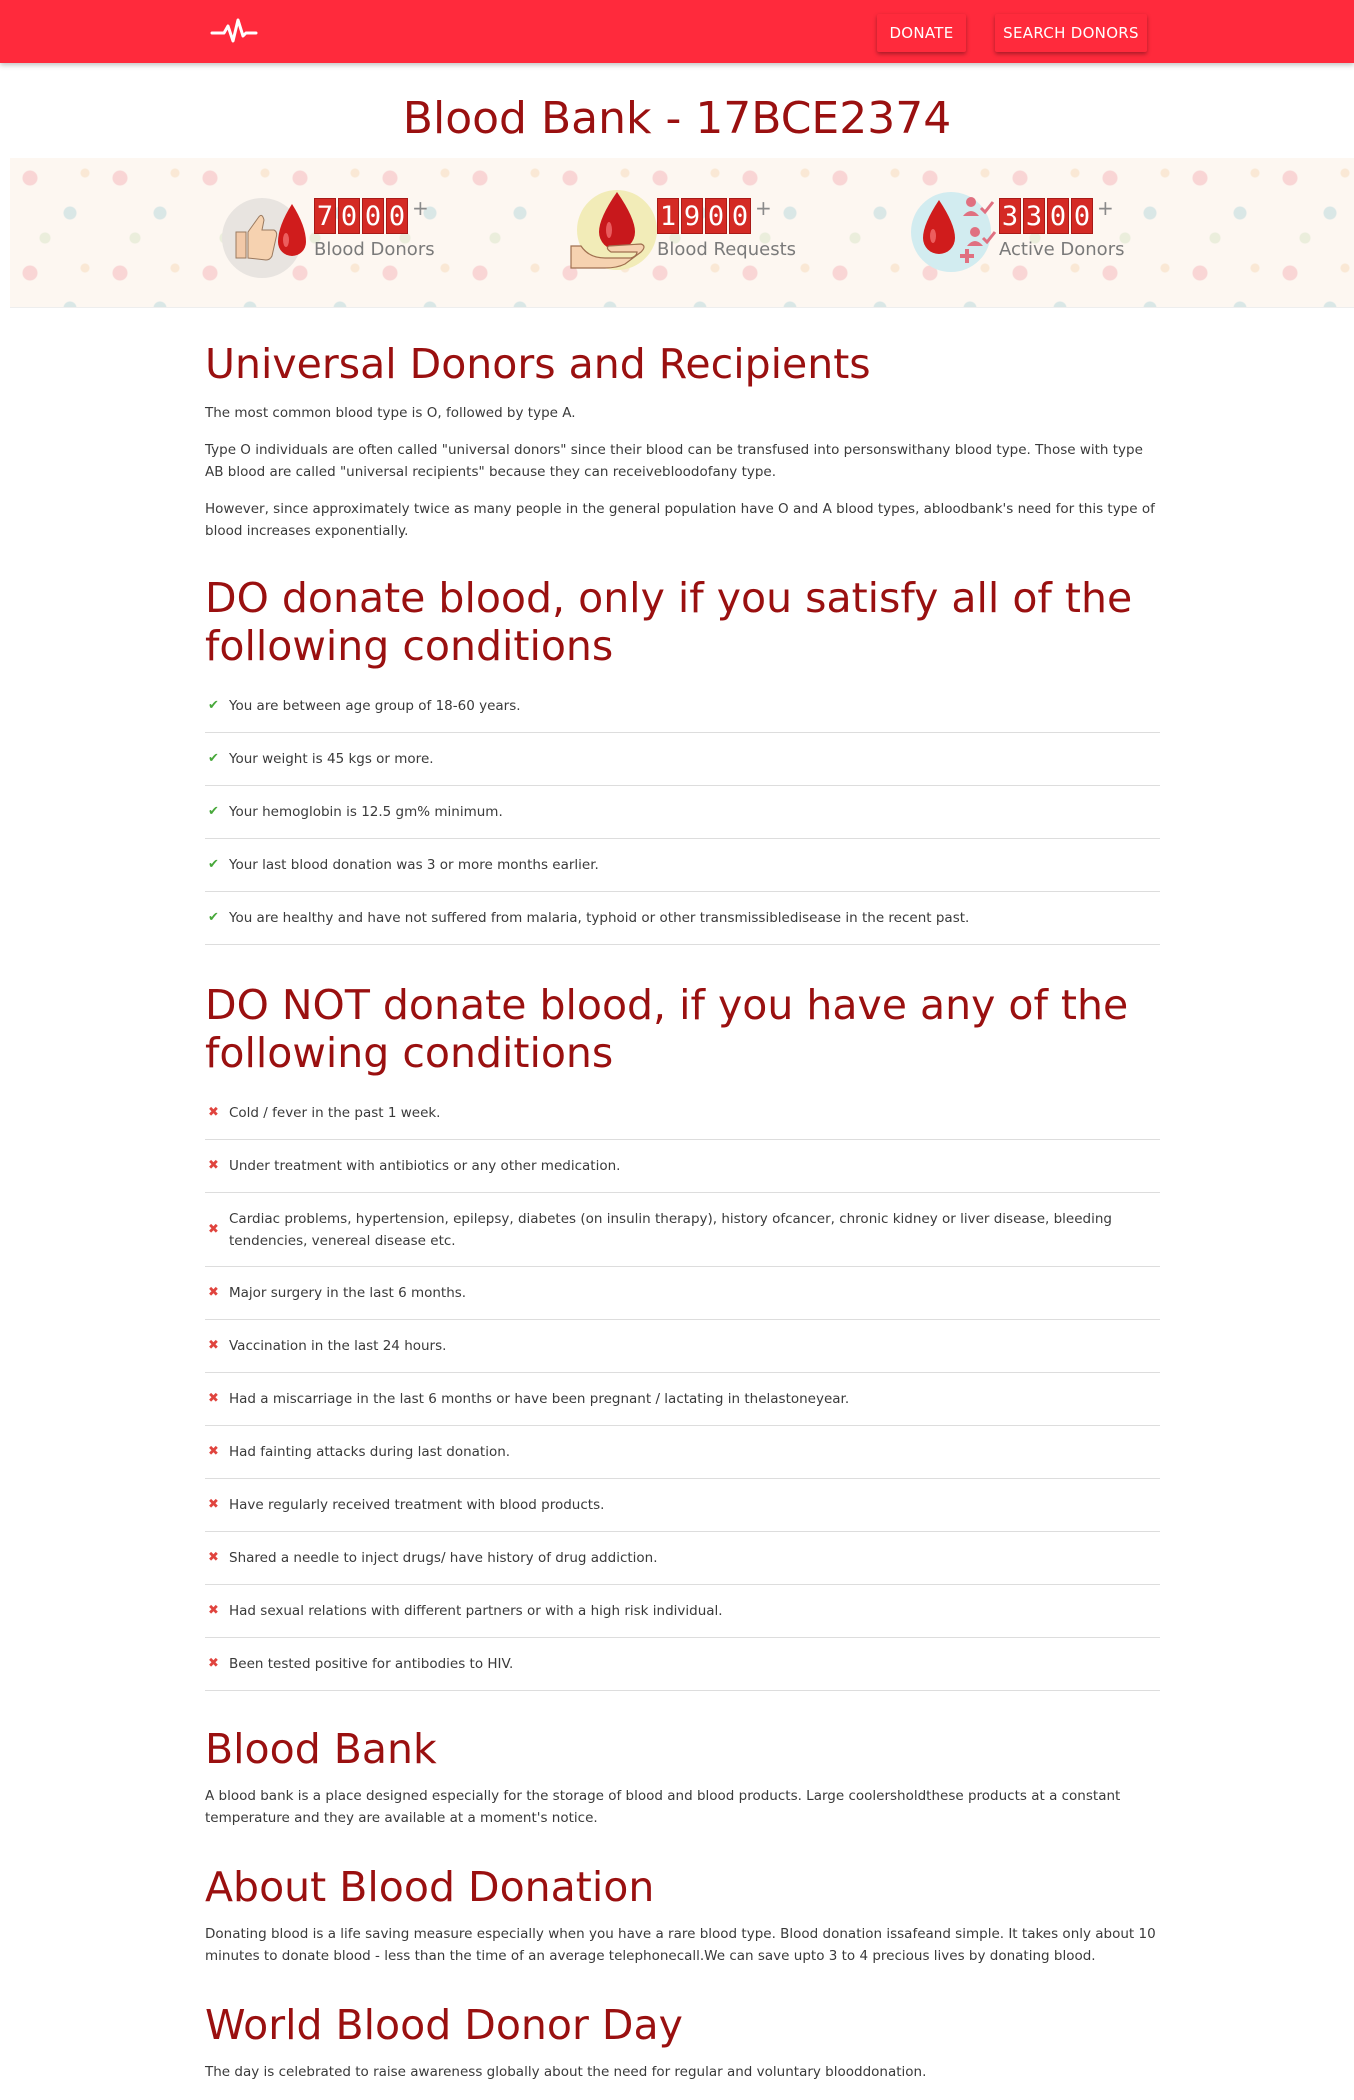 The width and height of the screenshot is (1354, 2100). Describe the element at coordinates (692, 216) in the screenshot. I see `counter-digit: 9` at that location.